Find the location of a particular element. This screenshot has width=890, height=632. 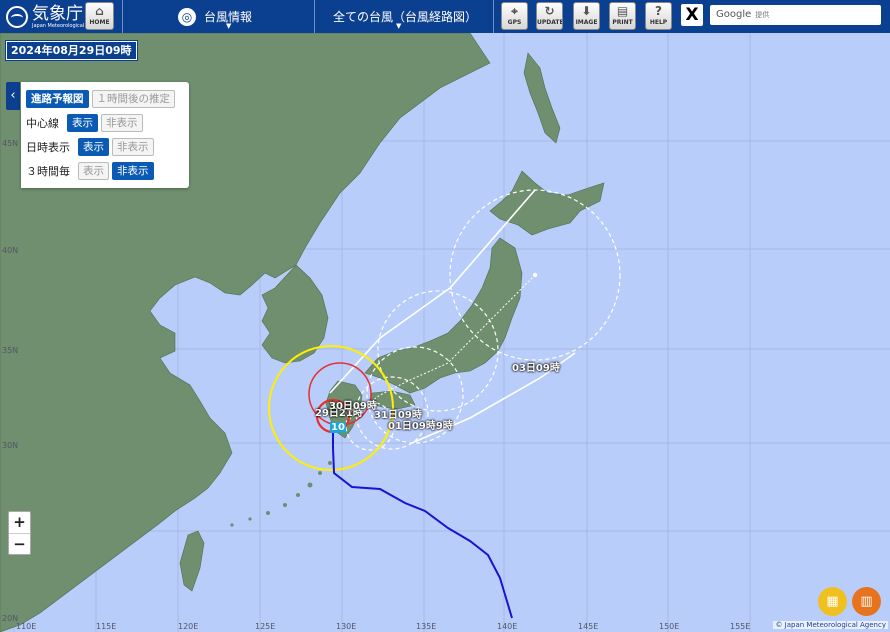

update-button: ↻ UPDATE is located at coordinates (549, 16).